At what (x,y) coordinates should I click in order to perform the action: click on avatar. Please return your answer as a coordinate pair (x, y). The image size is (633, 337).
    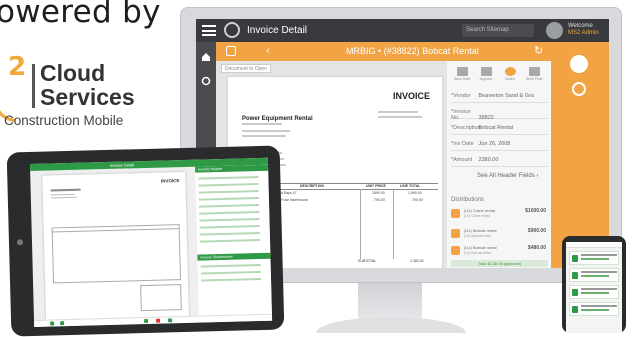
    Looking at the image, I should click on (554, 30).